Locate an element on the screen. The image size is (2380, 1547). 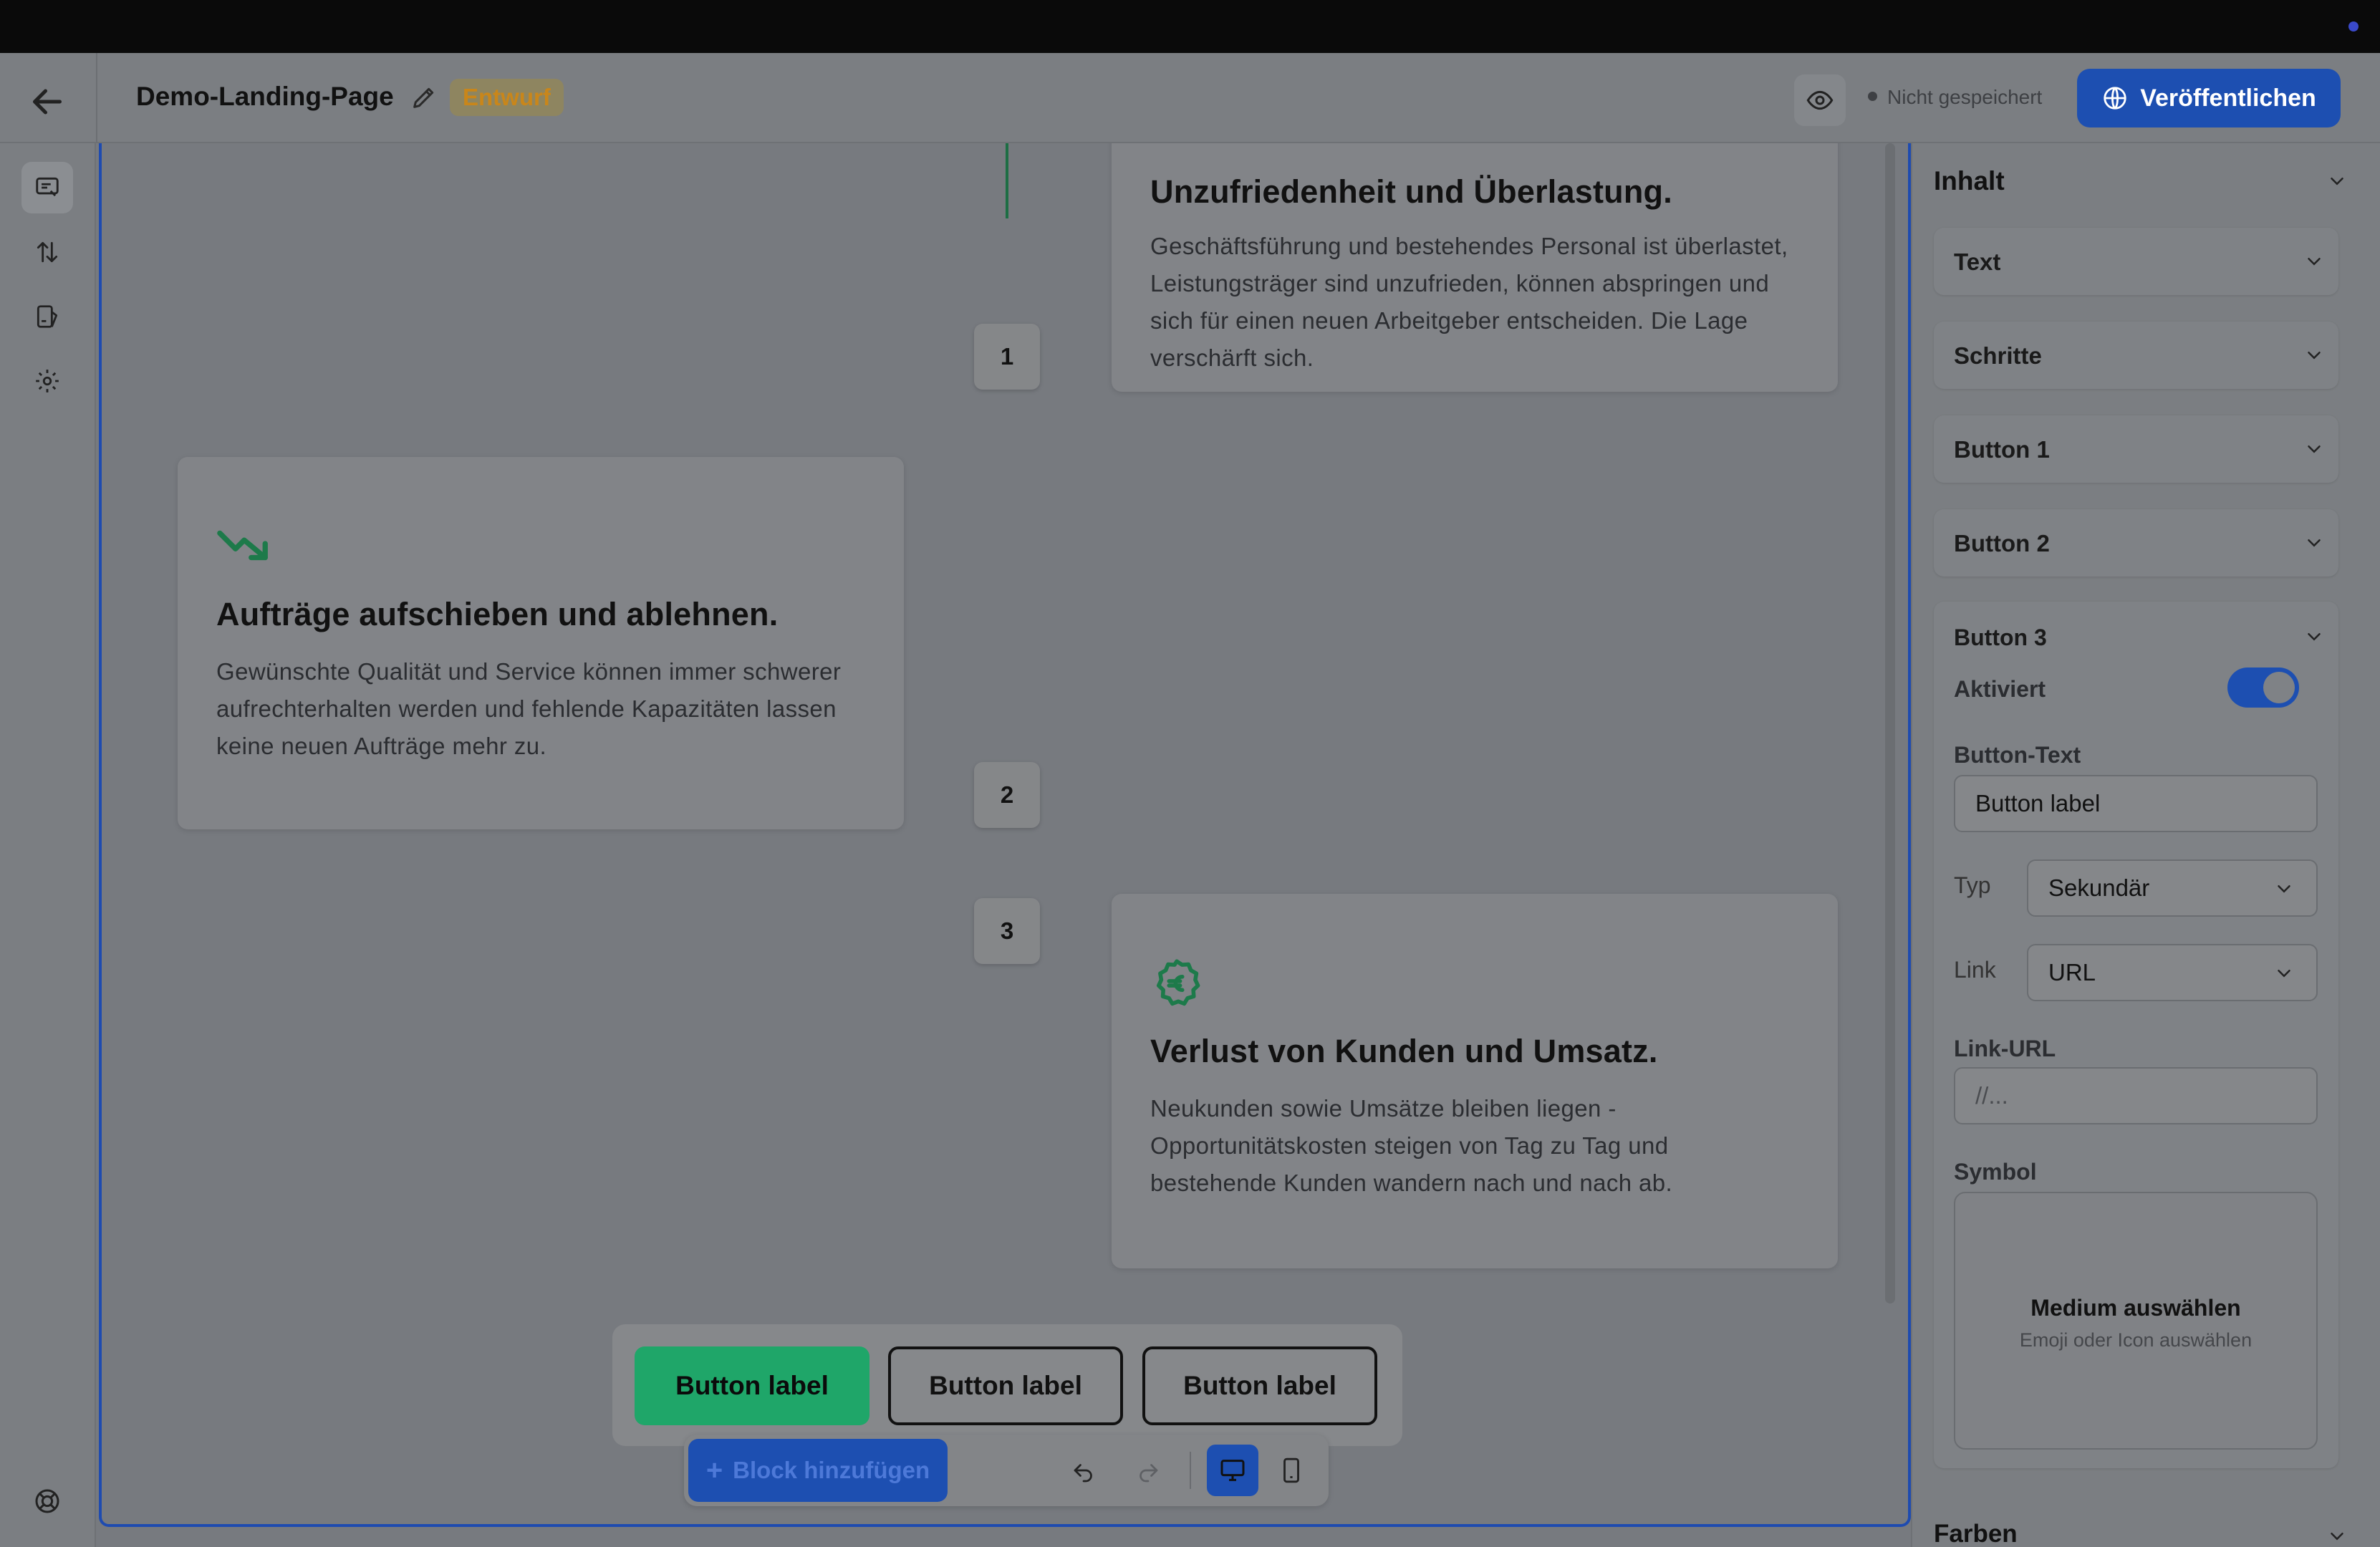
gear-icon is located at coordinates (47, 381).